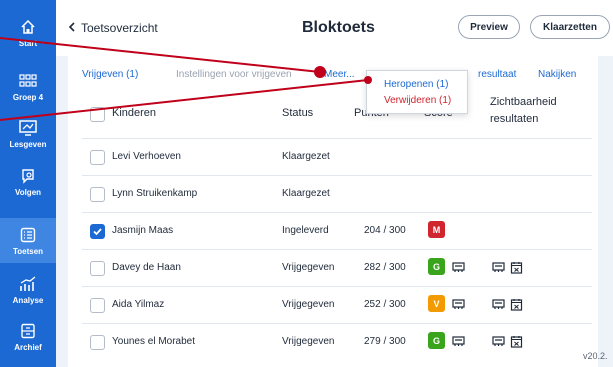 Image resolution: width=613 pixels, height=367 pixels. Describe the element at coordinates (385, 304) in the screenshot. I see `student-points: 252 / 300` at that location.